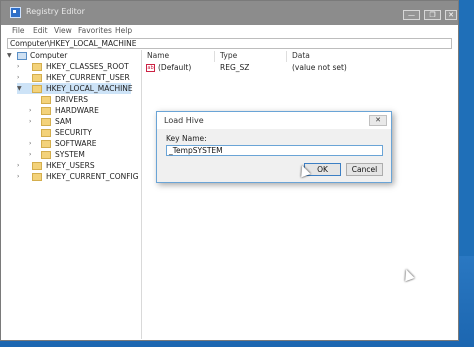 The width and height of the screenshot is (474, 347). I want to click on cancel-button: Cancel, so click(364, 169).